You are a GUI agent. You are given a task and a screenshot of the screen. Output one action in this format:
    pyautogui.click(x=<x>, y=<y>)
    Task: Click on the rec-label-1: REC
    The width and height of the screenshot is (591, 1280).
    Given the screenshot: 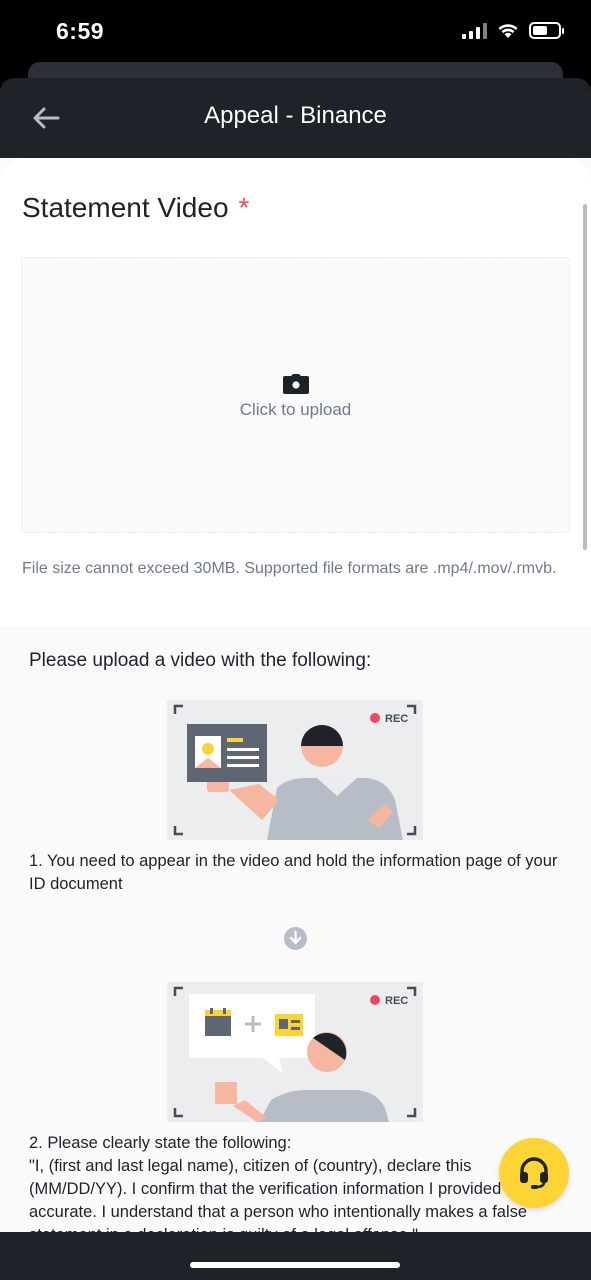 What is the action you would take?
    pyautogui.click(x=396, y=719)
    